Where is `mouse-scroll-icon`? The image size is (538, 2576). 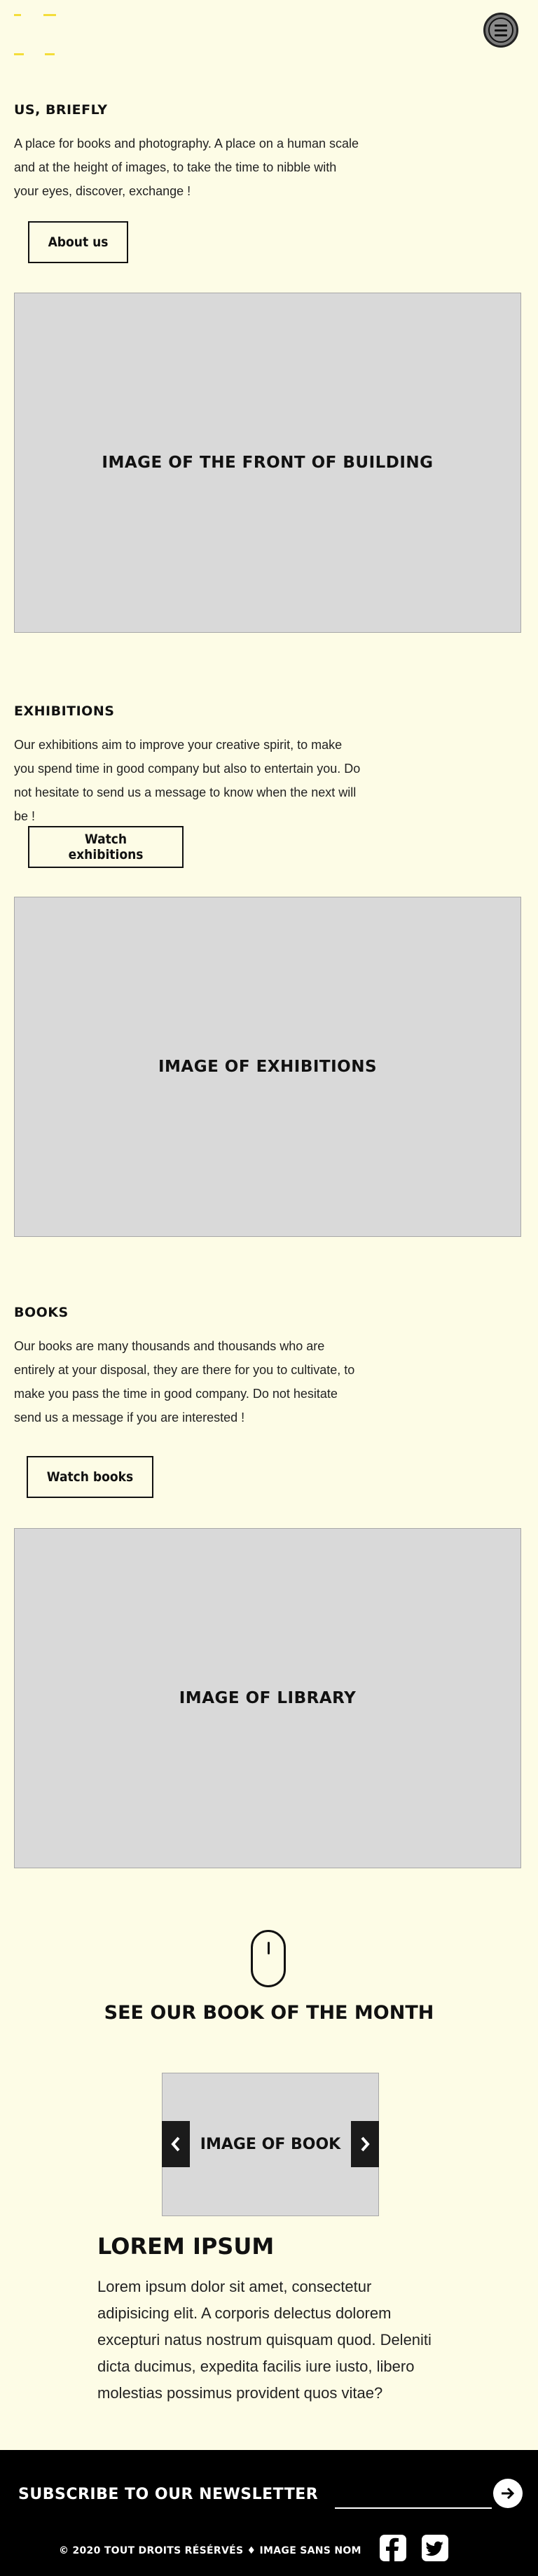
mouse-scroll-icon is located at coordinates (268, 1958).